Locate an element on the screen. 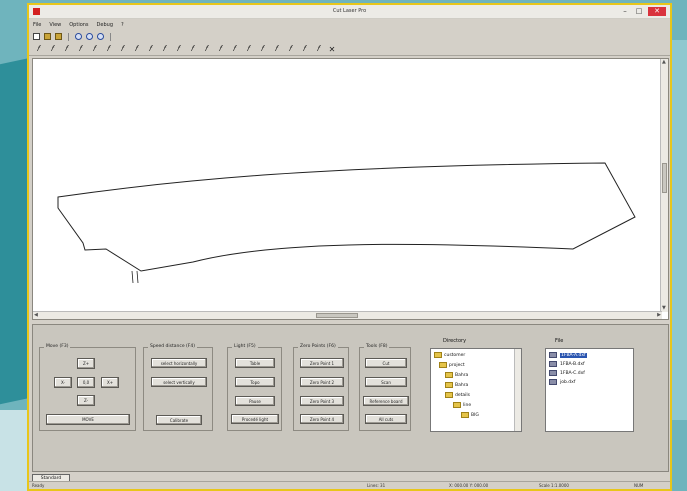 The image size is (687, 491). file-item: 1FBA-B.dxf is located at coordinates (567, 364).